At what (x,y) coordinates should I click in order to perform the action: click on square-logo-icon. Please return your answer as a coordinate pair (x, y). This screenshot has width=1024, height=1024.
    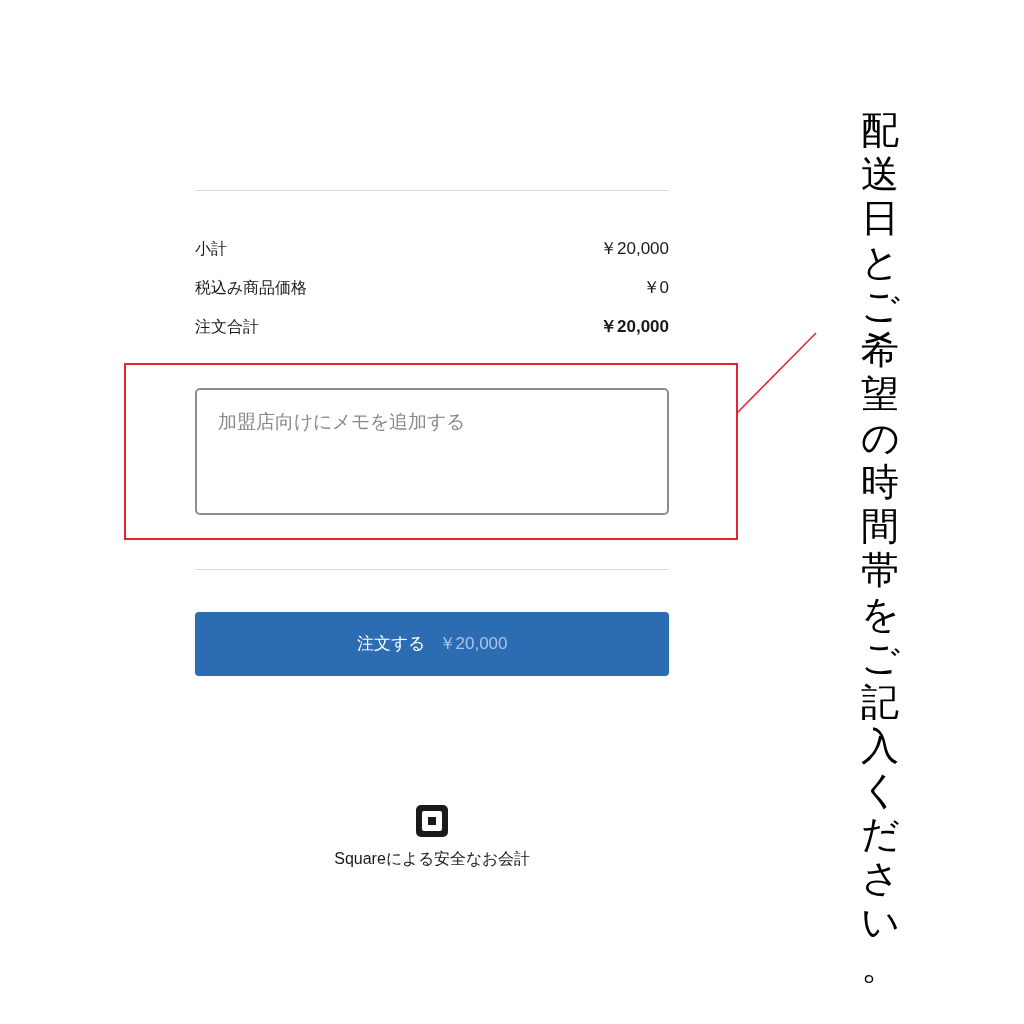
    Looking at the image, I should click on (432, 821).